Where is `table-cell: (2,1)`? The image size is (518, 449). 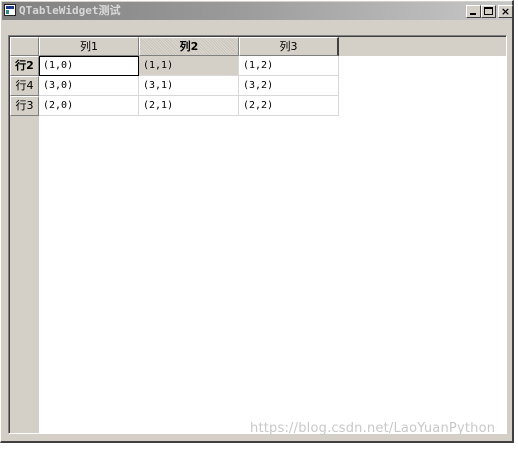
table-cell: (2,1) is located at coordinates (189, 106).